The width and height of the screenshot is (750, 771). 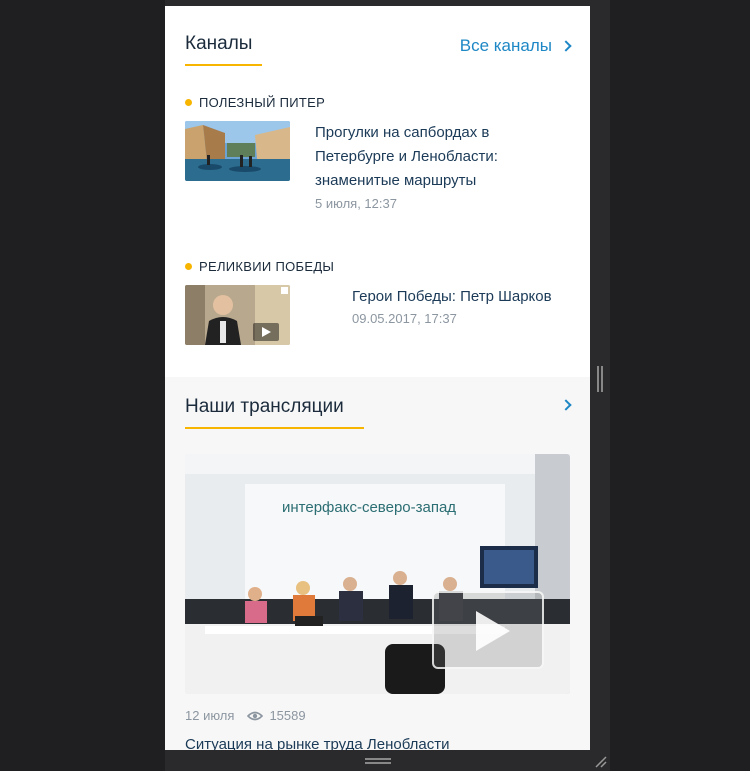 I want to click on resize-grip-icon, so click(x=601, y=762).